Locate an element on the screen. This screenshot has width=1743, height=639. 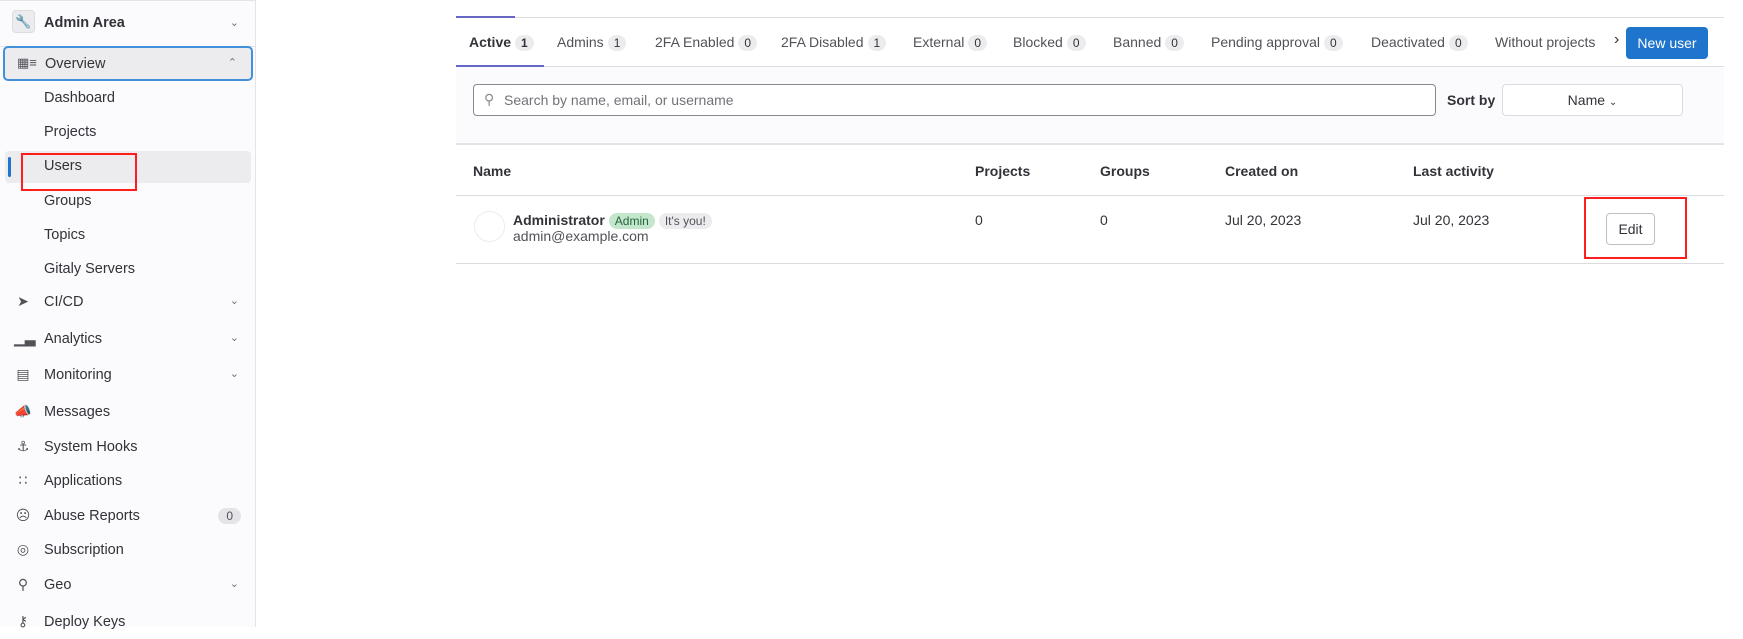
applications-icon: ∷ is located at coordinates (23, 480).